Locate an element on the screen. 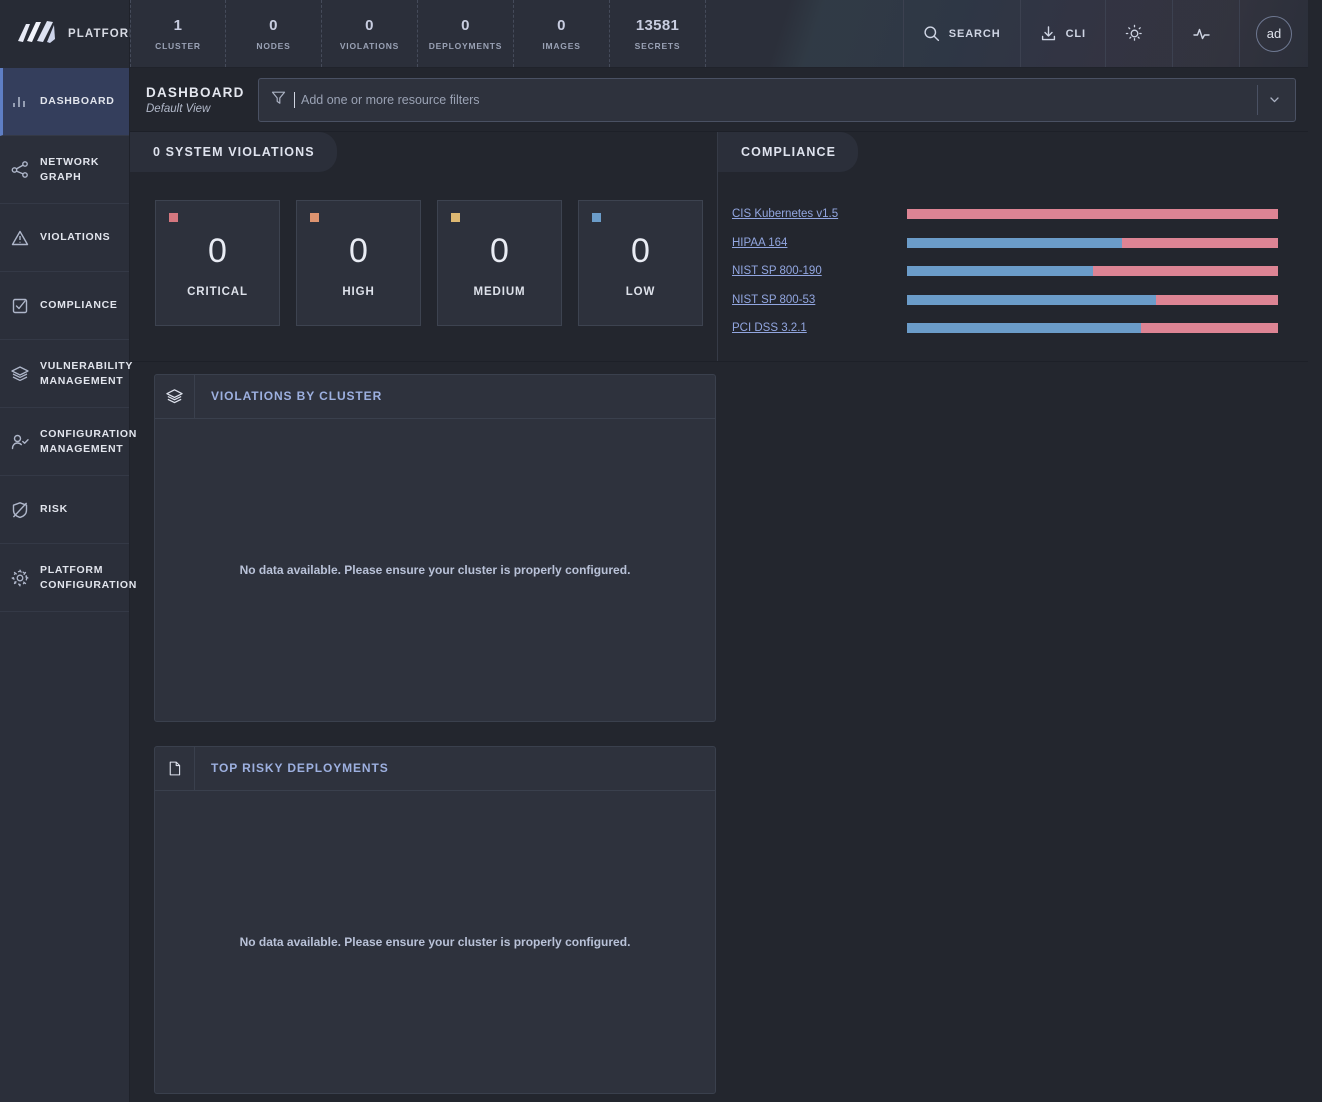 This screenshot has height=1102, width=1322. stat-violations: 0 VIOLATIONS is located at coordinates (370, 33).